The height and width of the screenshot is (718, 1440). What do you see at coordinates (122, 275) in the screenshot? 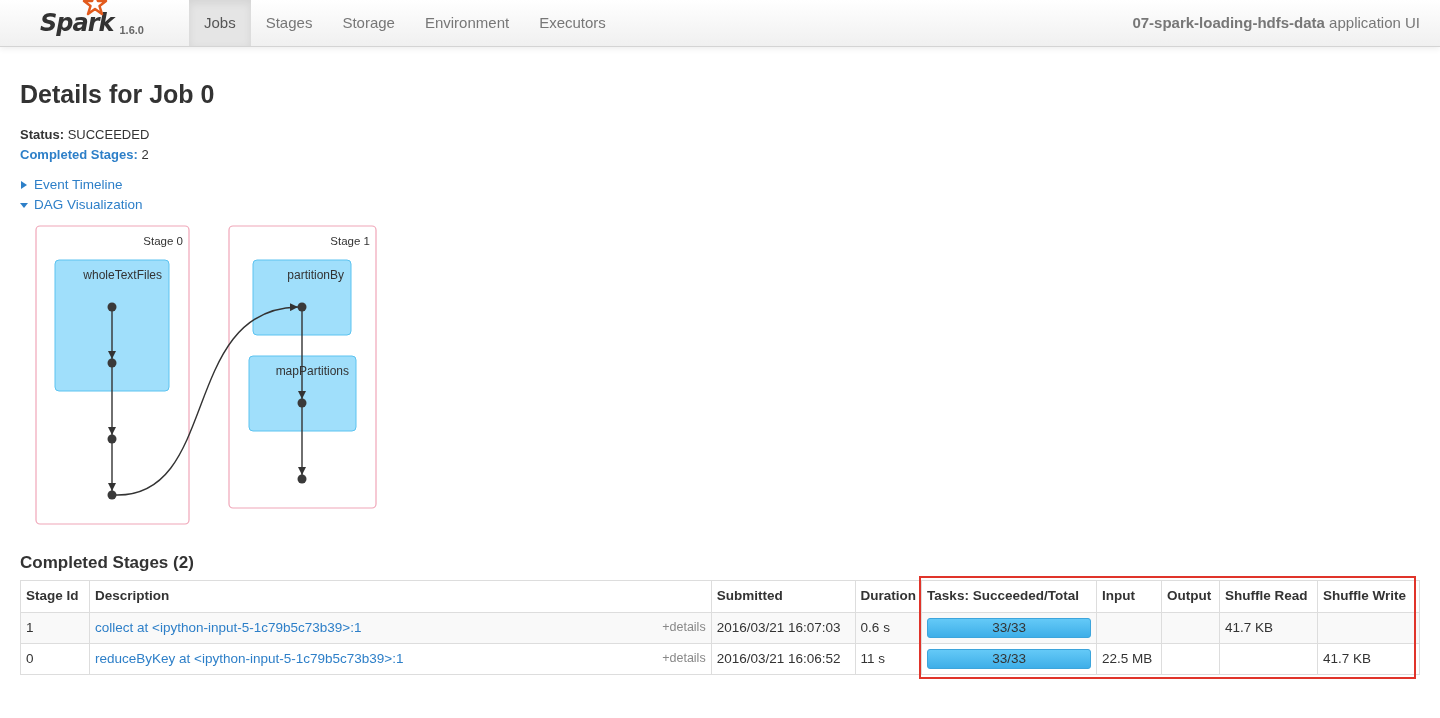
I see `operation-label: wholeTextFiles` at bounding box center [122, 275].